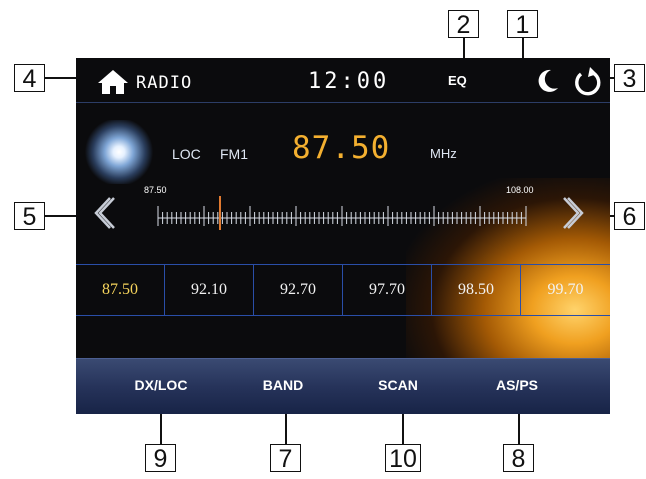  I want to click on softkey-bar: DX/LOC BAND SCAN AS/PS, so click(343, 386).